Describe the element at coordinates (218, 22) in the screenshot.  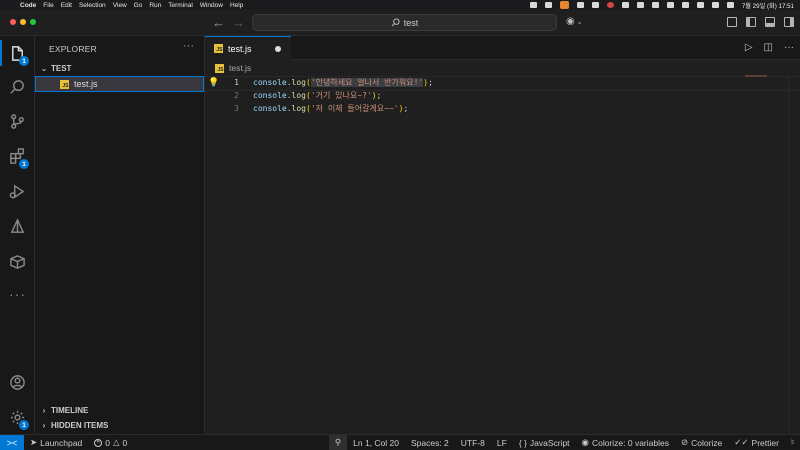
I see `arrow-left-icon: ←` at that location.